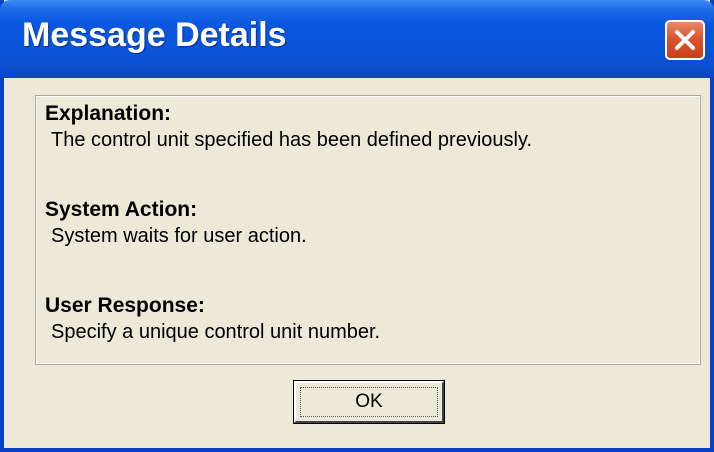 The width and height of the screenshot is (714, 452). I want to click on ok-button: OK, so click(369, 402).